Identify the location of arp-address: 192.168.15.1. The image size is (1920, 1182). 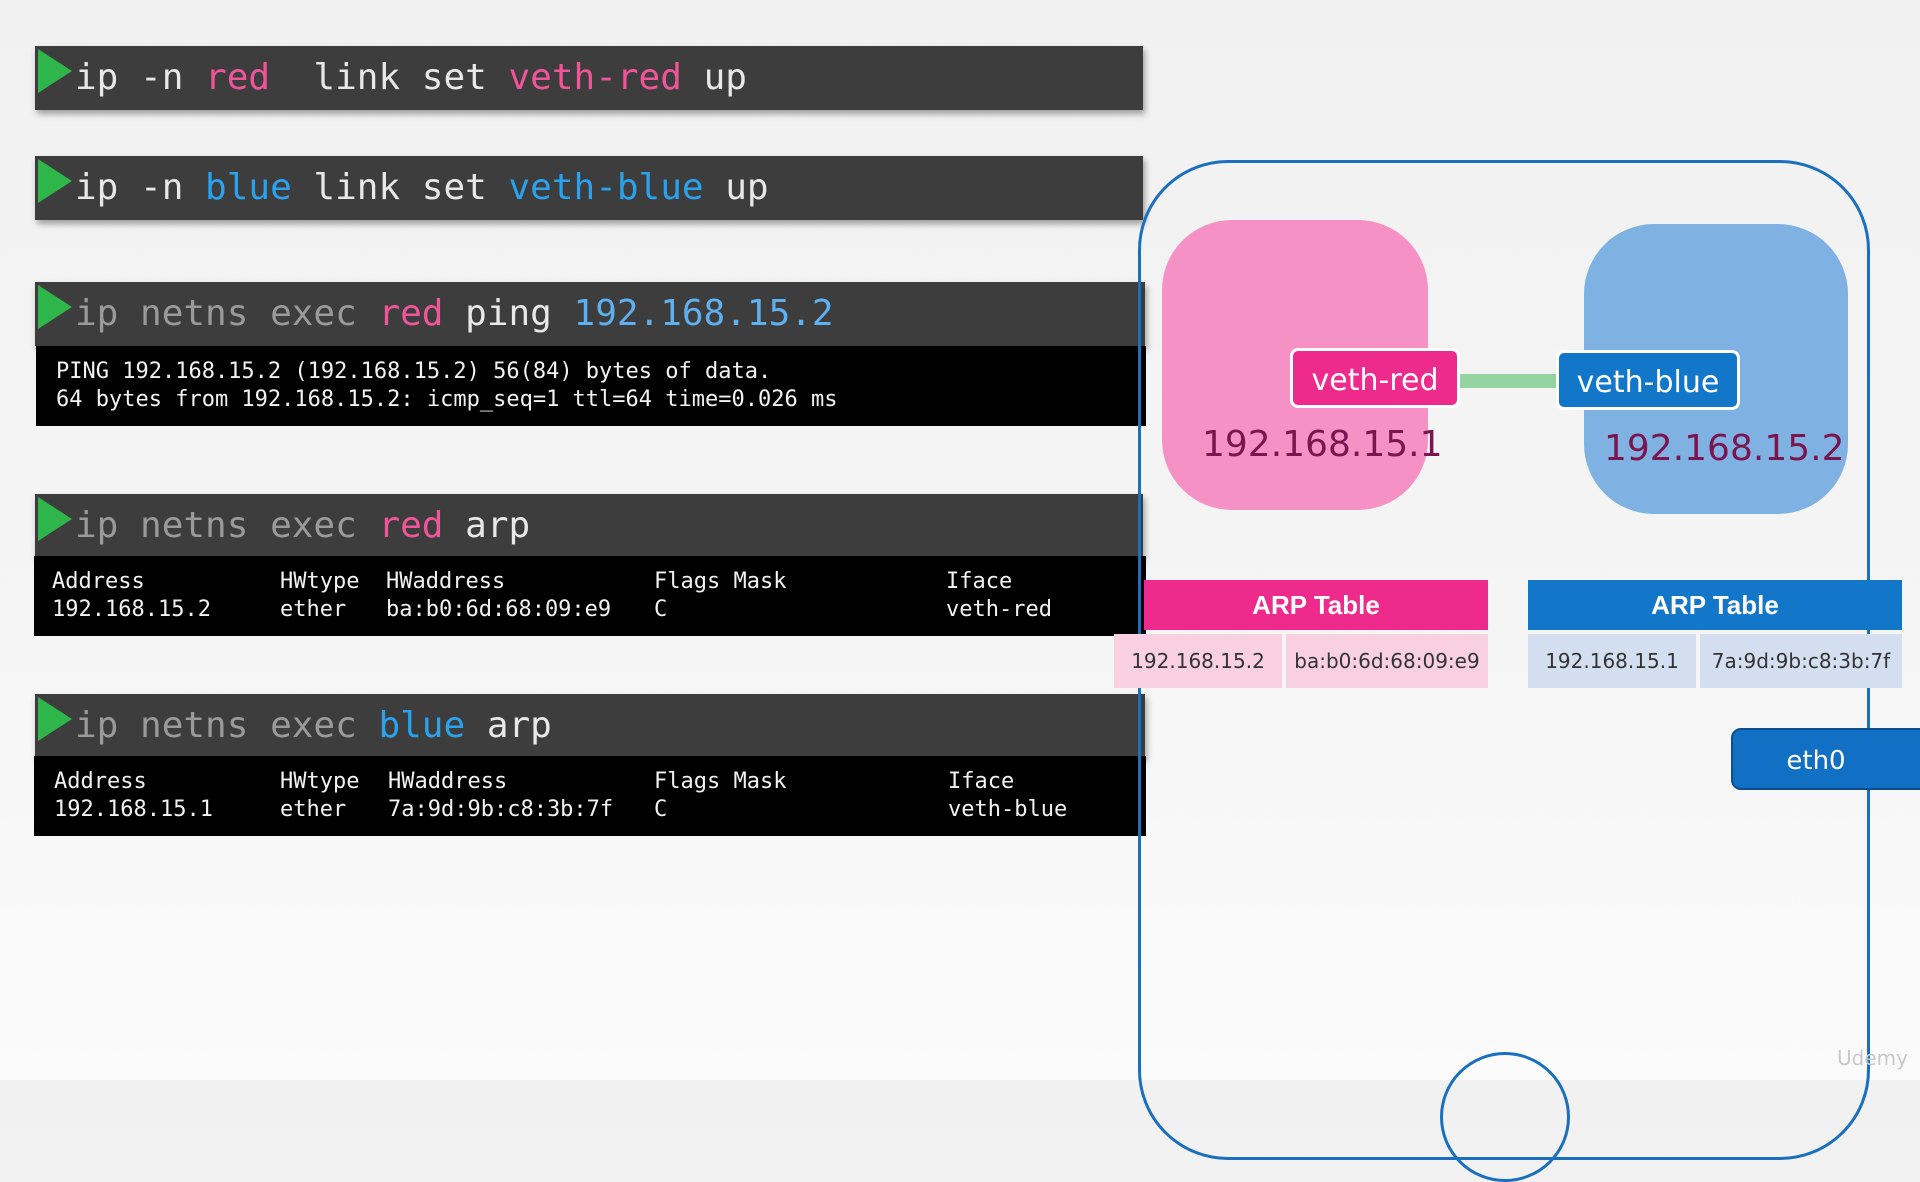
(133, 809).